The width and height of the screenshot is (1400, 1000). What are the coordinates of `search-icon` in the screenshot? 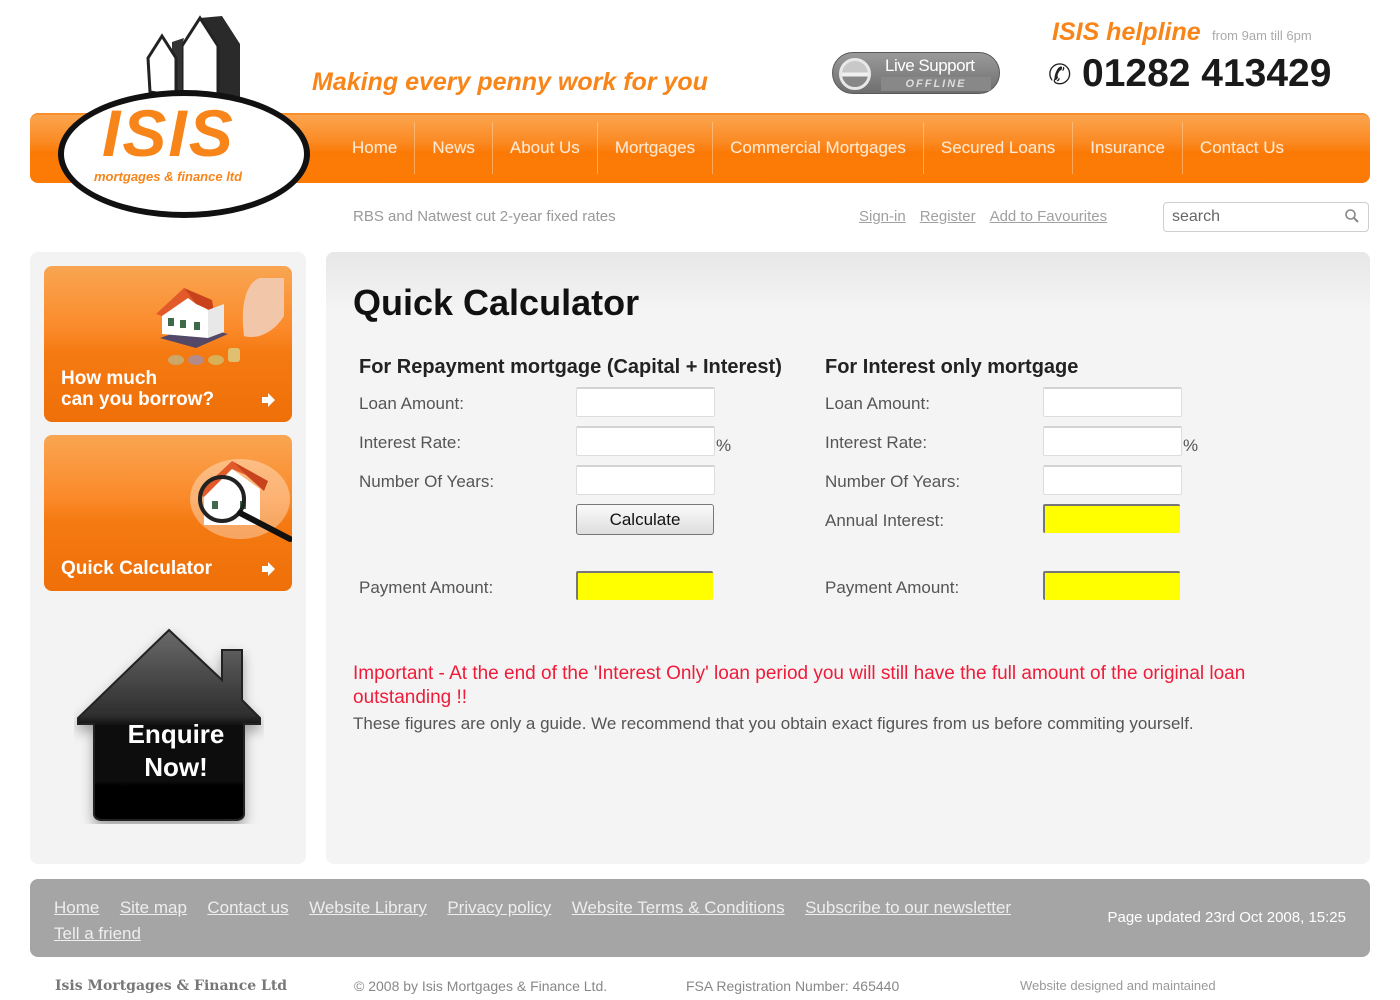 It's located at (1352, 216).